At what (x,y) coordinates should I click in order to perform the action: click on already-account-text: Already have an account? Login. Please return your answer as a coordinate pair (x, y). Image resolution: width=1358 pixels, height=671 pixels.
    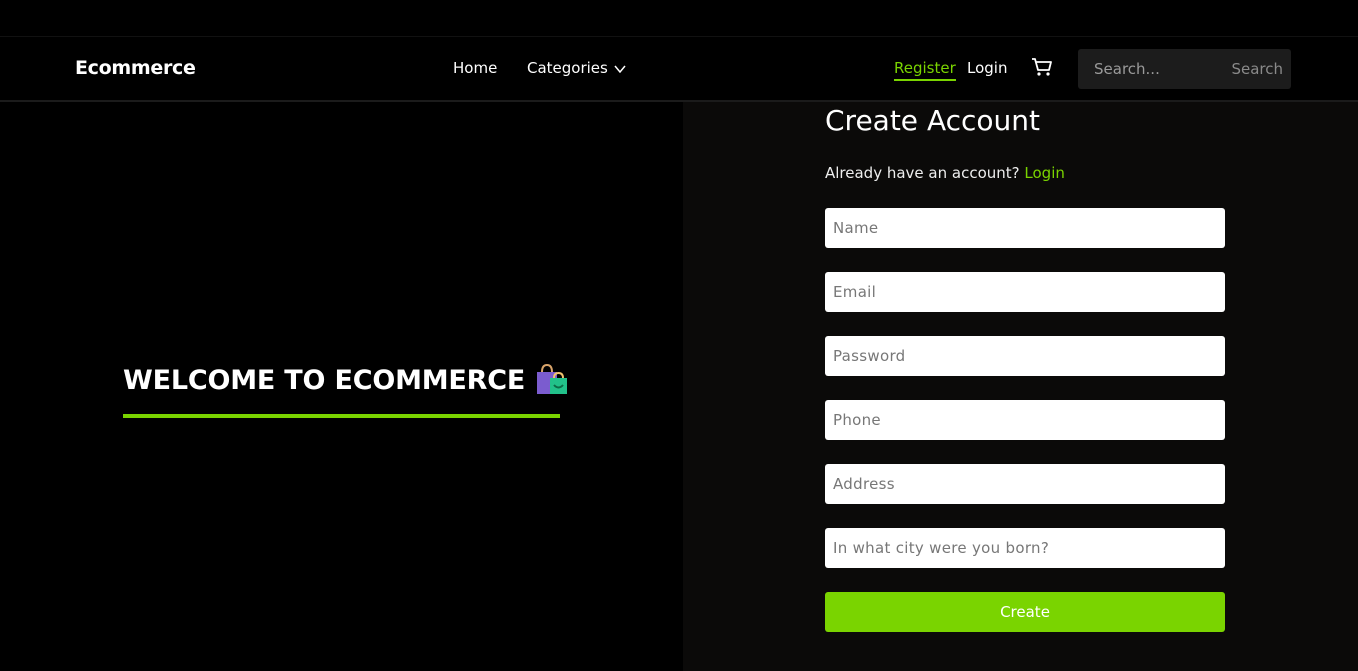
    Looking at the image, I should click on (945, 173).